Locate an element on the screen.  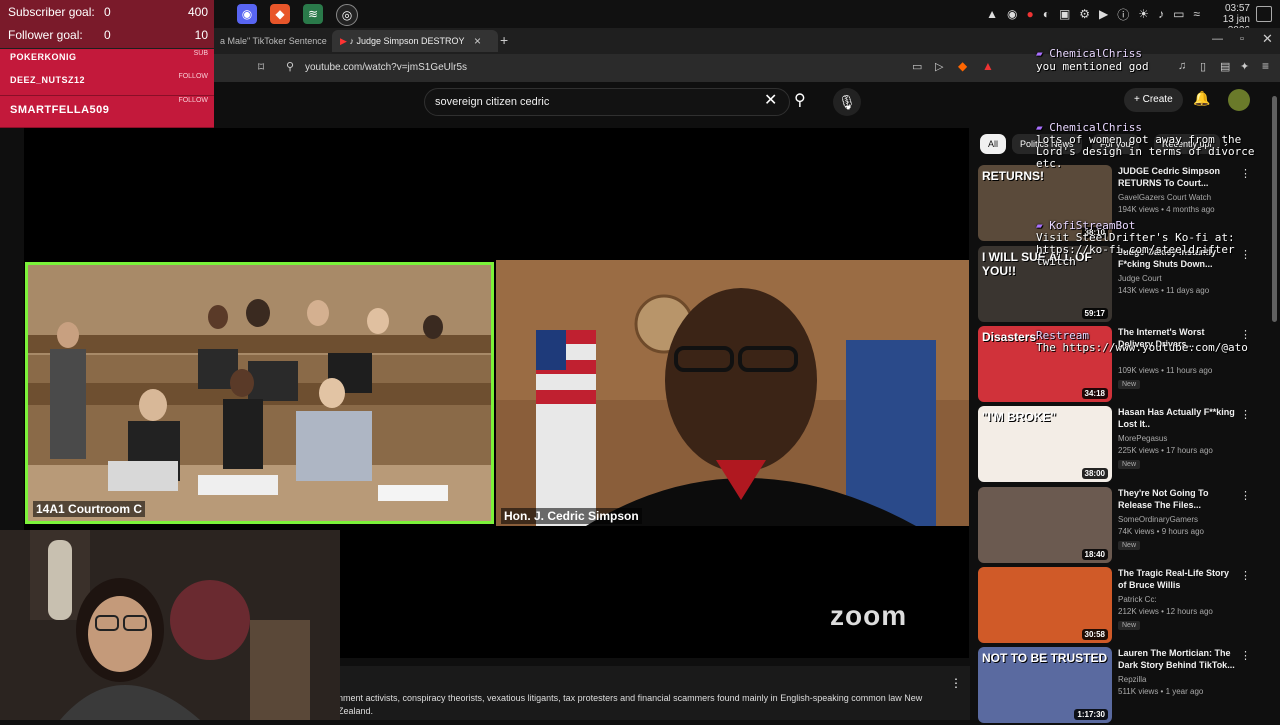
alert-follower: DEEZ_NUTSZ12 FOLLOW is located at coordinates (107, 84).